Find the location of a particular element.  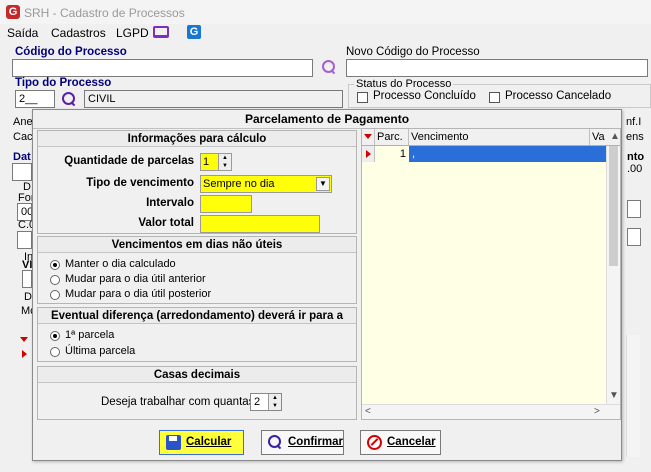

search-icon is located at coordinates (275, 442).